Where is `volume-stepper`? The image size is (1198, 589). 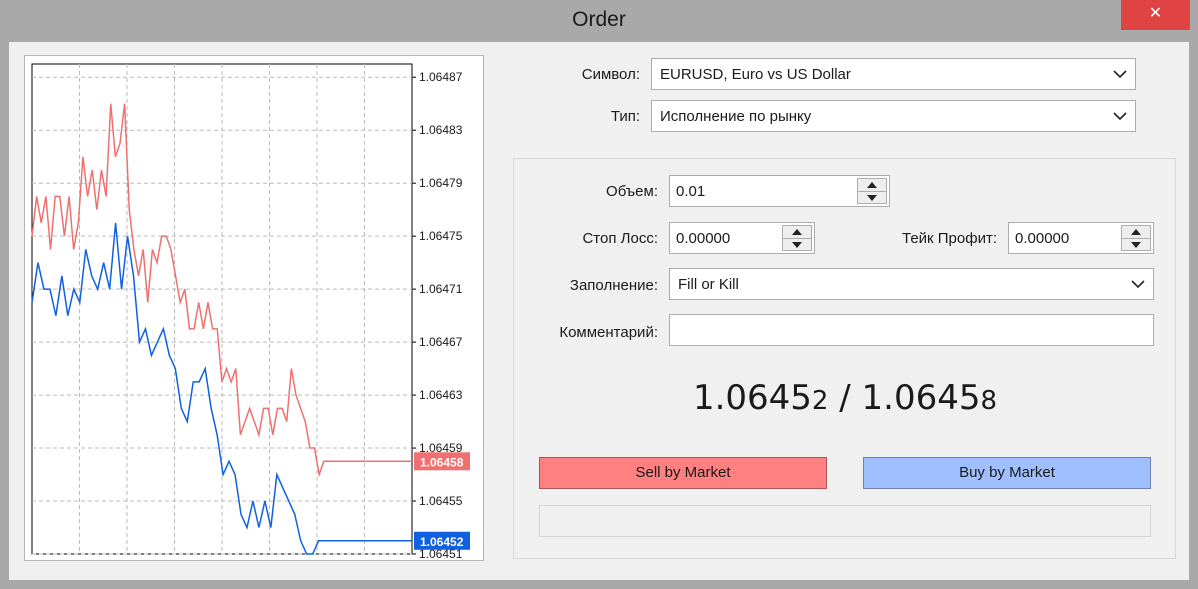
volume-stepper is located at coordinates (872, 191).